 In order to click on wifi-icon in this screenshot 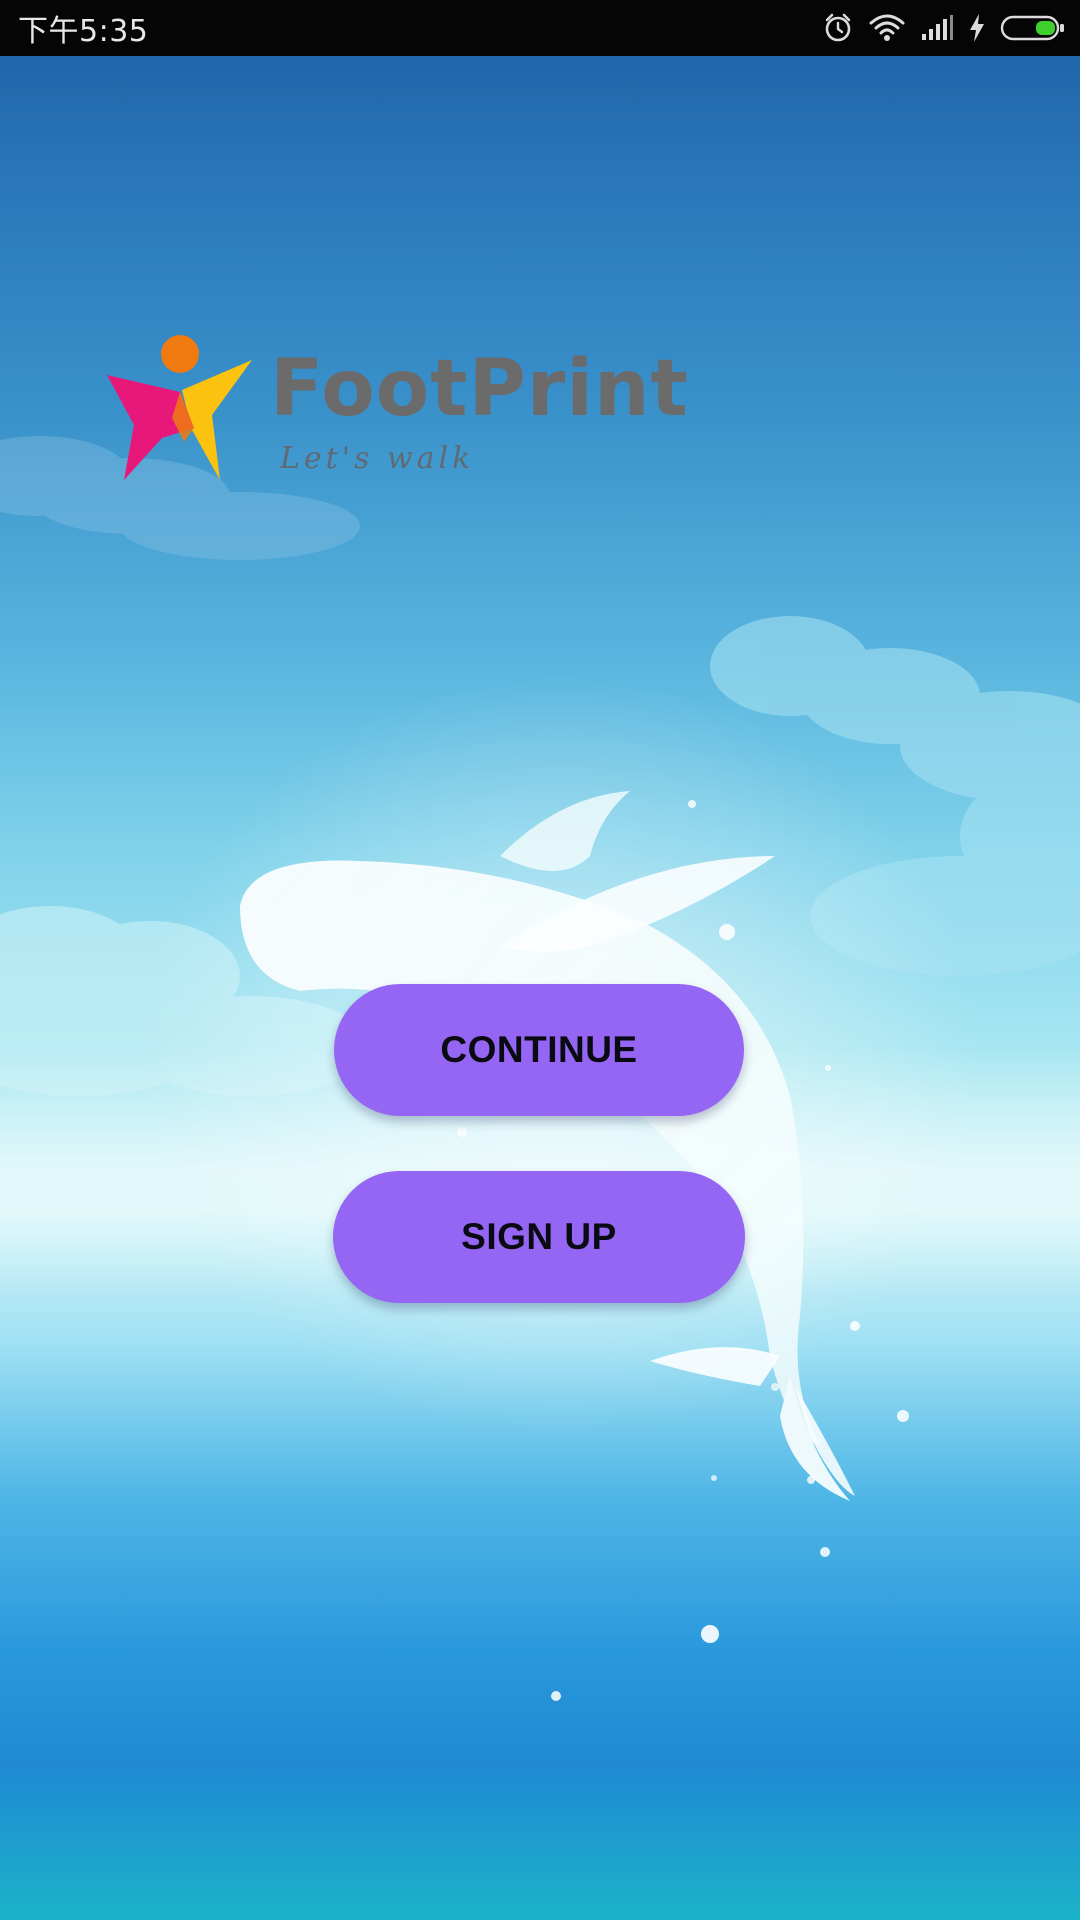, I will do `click(887, 28)`.